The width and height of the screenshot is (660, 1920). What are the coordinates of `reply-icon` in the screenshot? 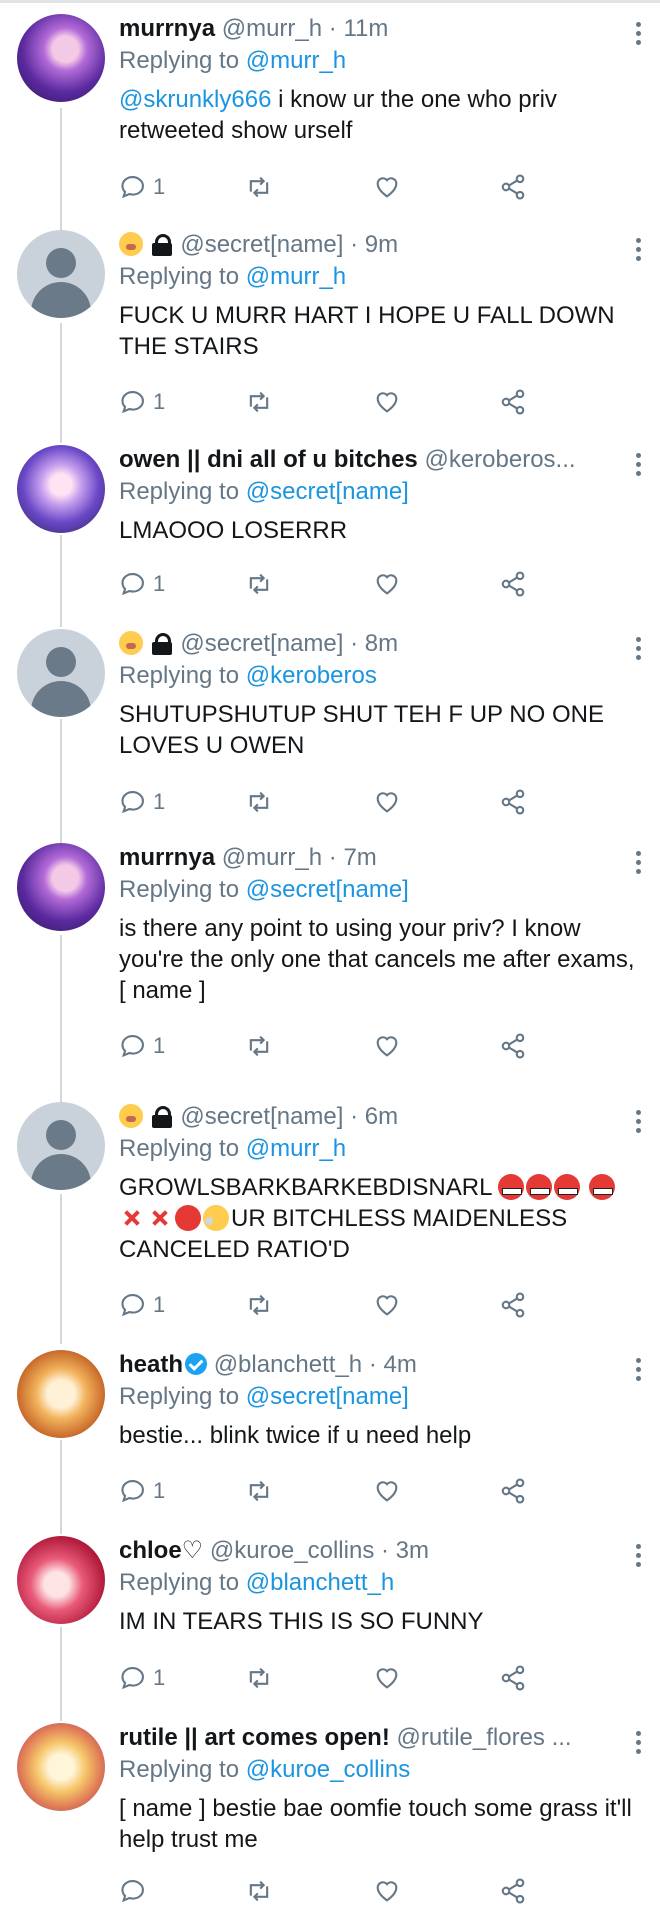 It's located at (132, 1678).